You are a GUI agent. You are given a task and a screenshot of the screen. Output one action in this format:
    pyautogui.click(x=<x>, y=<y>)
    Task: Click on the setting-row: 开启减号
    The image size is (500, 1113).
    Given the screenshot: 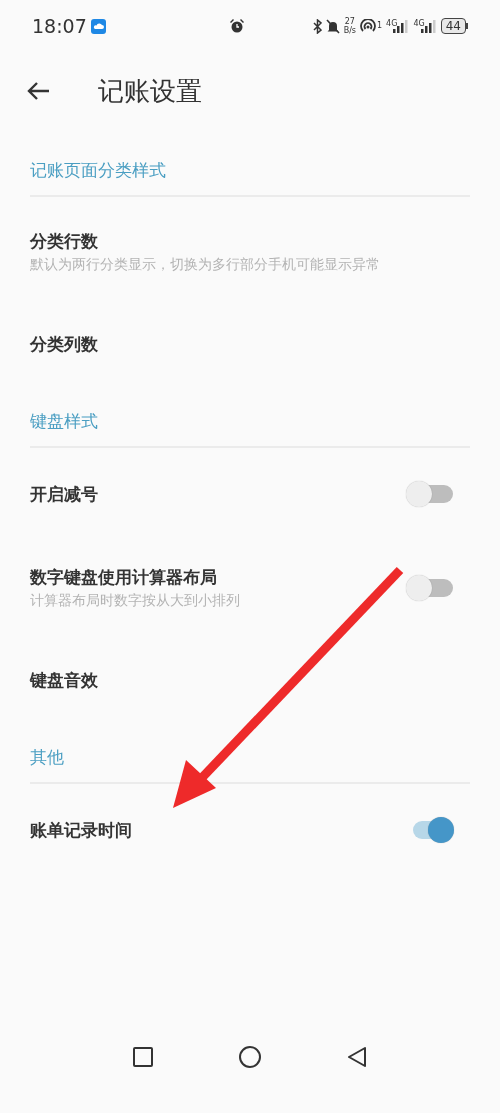 What is the action you would take?
    pyautogui.click(x=250, y=490)
    